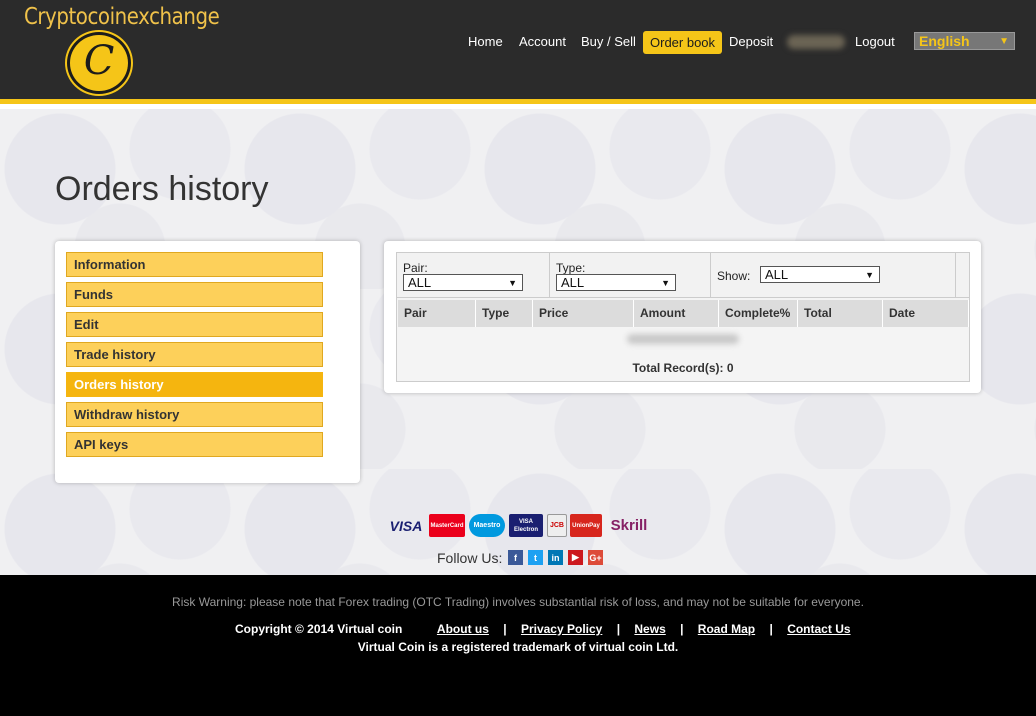 The width and height of the screenshot is (1036, 716). Describe the element at coordinates (487, 525) in the screenshot. I see `maestro-icon: Maestro` at that location.